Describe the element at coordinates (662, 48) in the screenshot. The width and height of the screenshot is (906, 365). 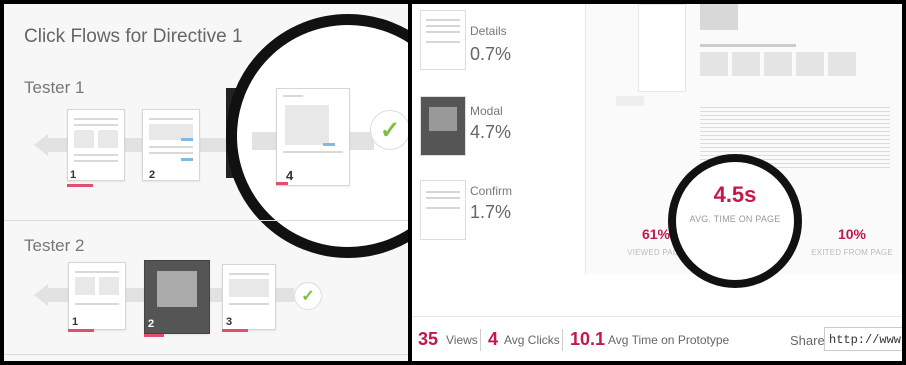
I see `preview-sidebar` at that location.